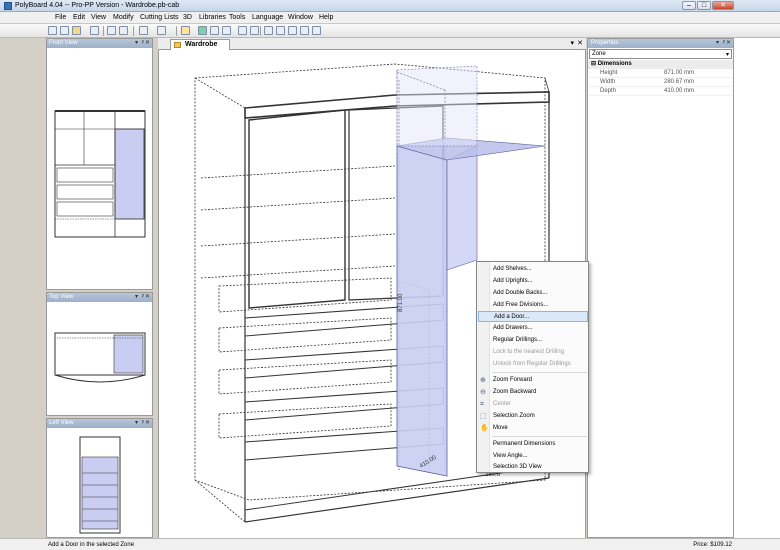 This screenshot has height=550, width=780. I want to click on save-icon, so click(94, 30).